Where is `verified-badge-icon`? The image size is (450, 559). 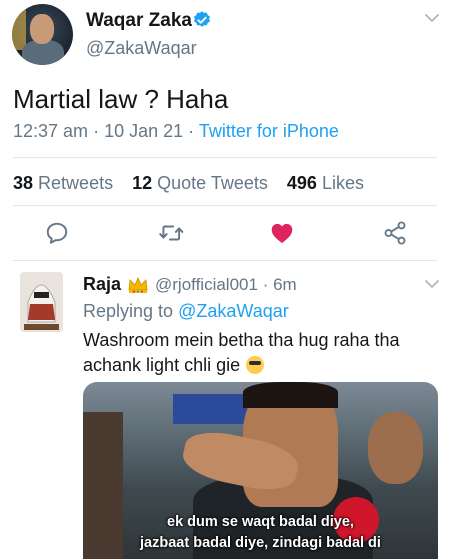 verified-badge-icon is located at coordinates (202, 19).